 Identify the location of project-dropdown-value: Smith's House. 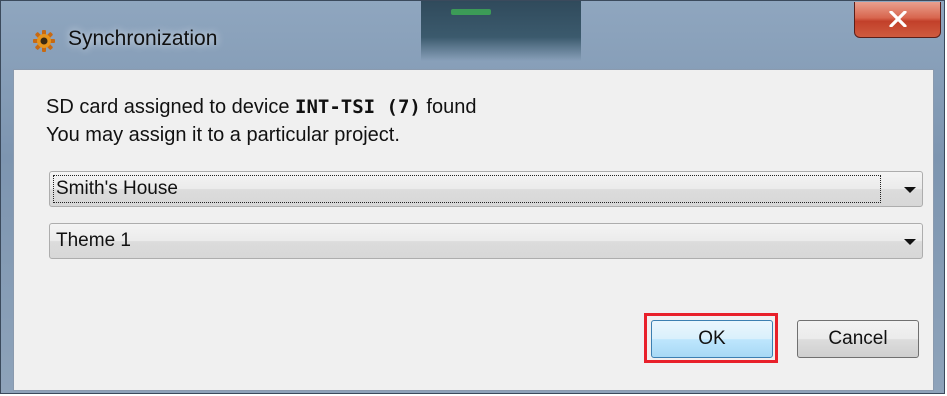
(117, 188).